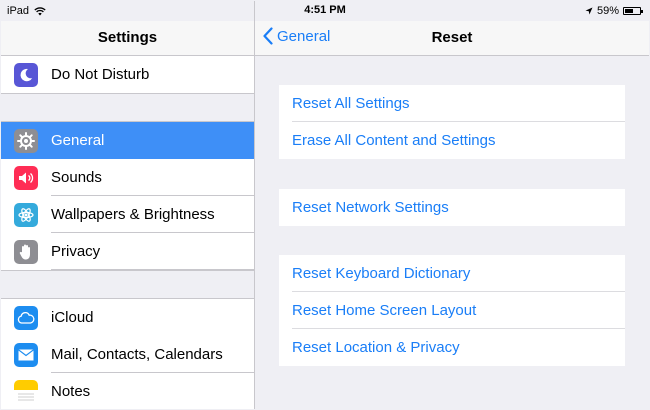 Image resolution: width=650 pixels, height=410 pixels. I want to click on reset-network-settings-button: Reset Network Settings, so click(452, 207).